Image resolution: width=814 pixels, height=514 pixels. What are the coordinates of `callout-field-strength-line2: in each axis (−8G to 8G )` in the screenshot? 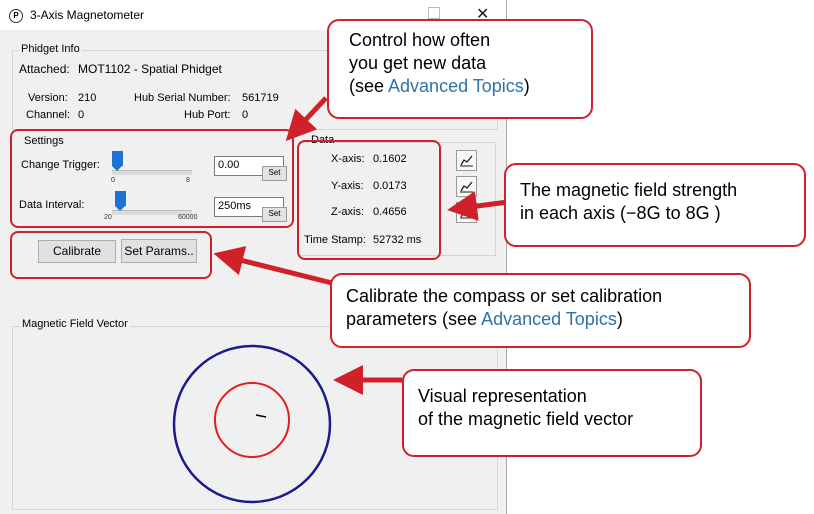 It's located at (620, 213).